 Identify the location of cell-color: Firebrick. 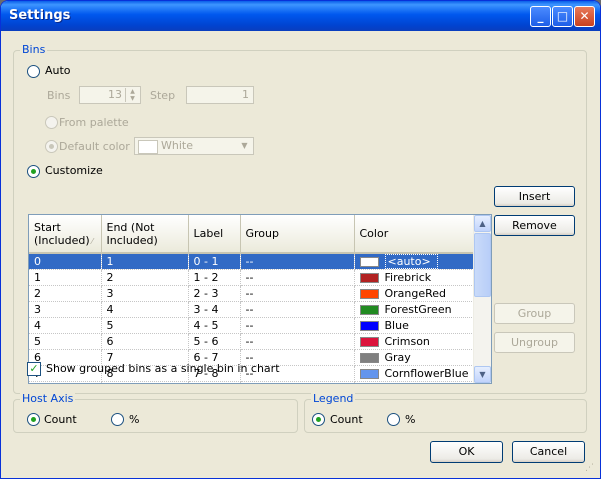
(414, 277).